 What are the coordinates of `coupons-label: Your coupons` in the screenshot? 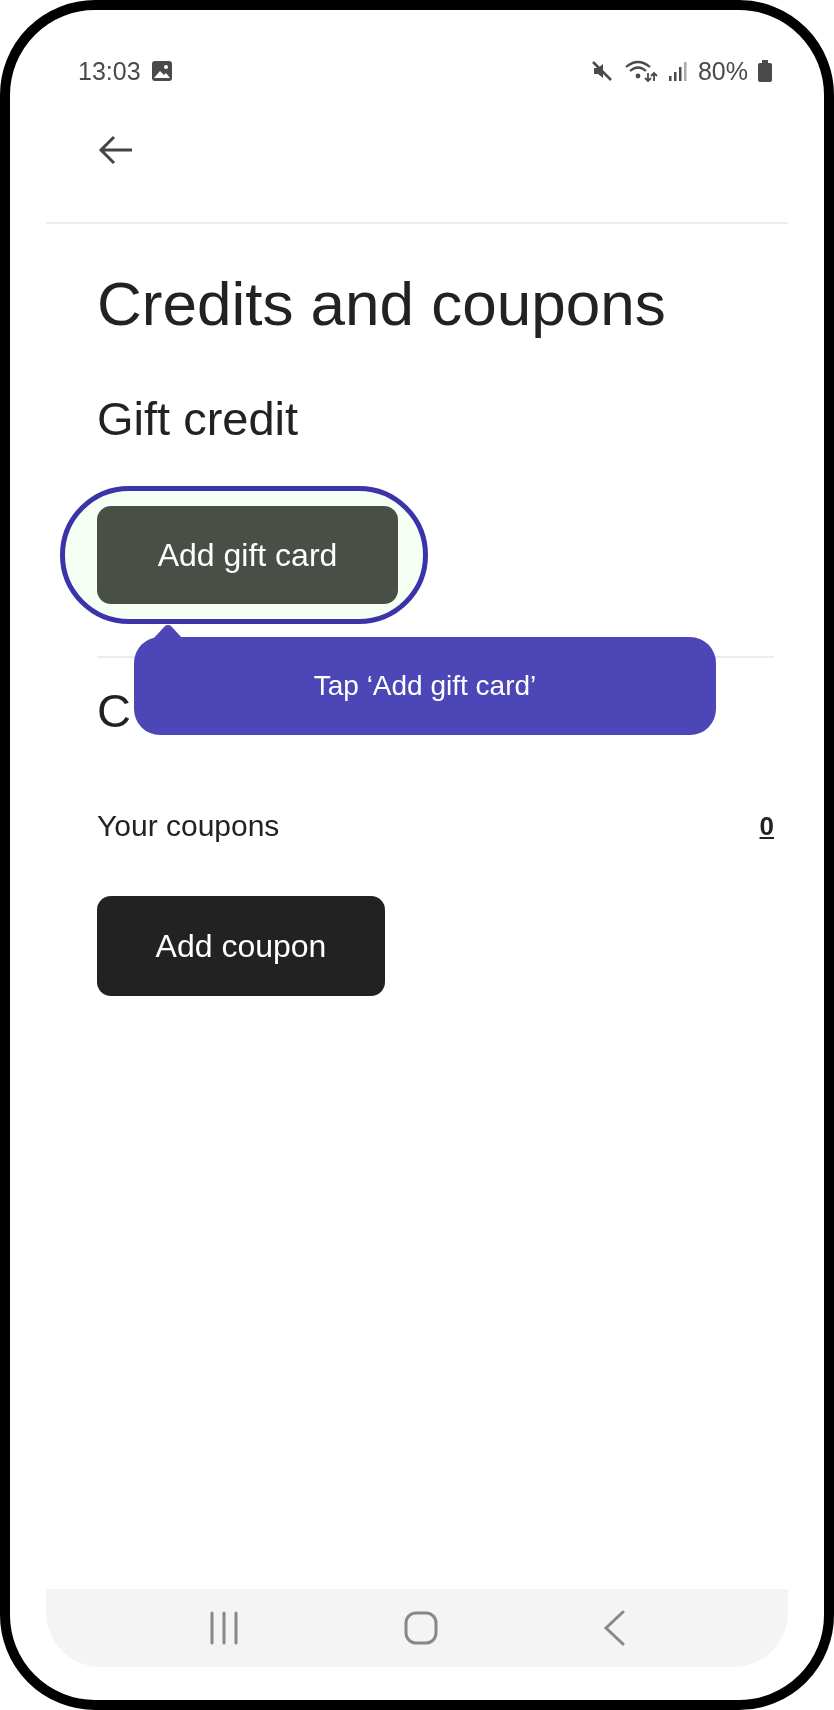 It's located at (188, 826).